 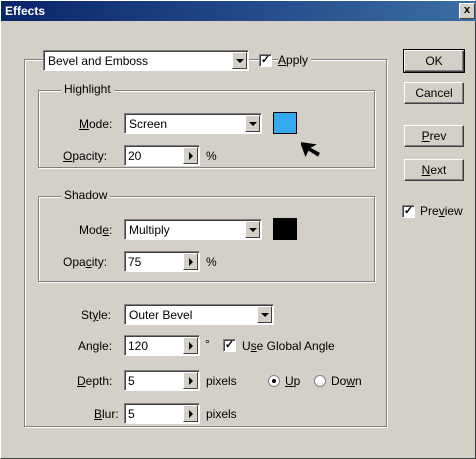 I want to click on highlight-opacity-field: 20, so click(x=162, y=155).